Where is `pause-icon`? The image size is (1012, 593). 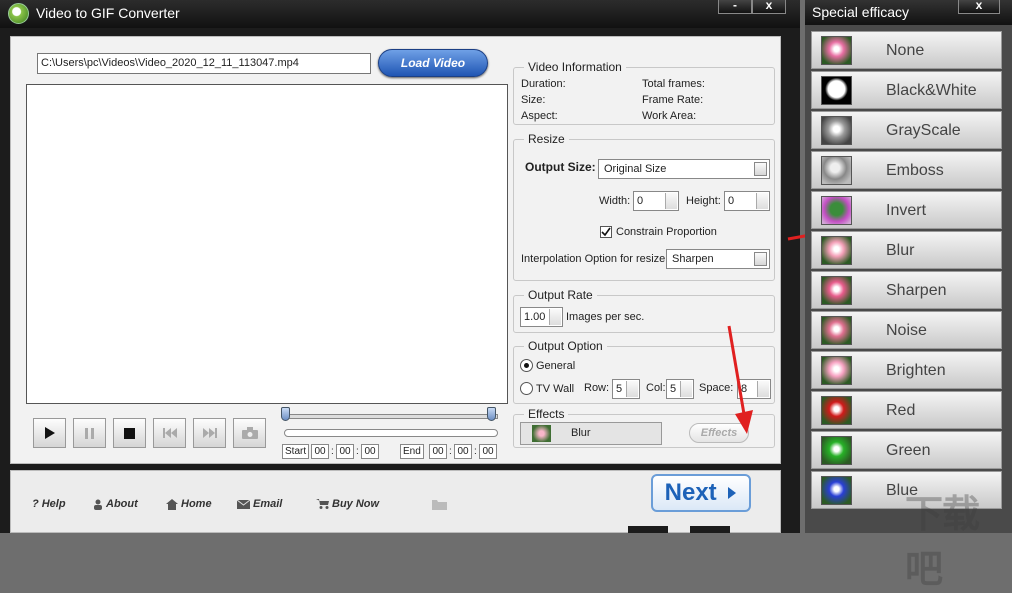
pause-icon is located at coordinates (89, 433).